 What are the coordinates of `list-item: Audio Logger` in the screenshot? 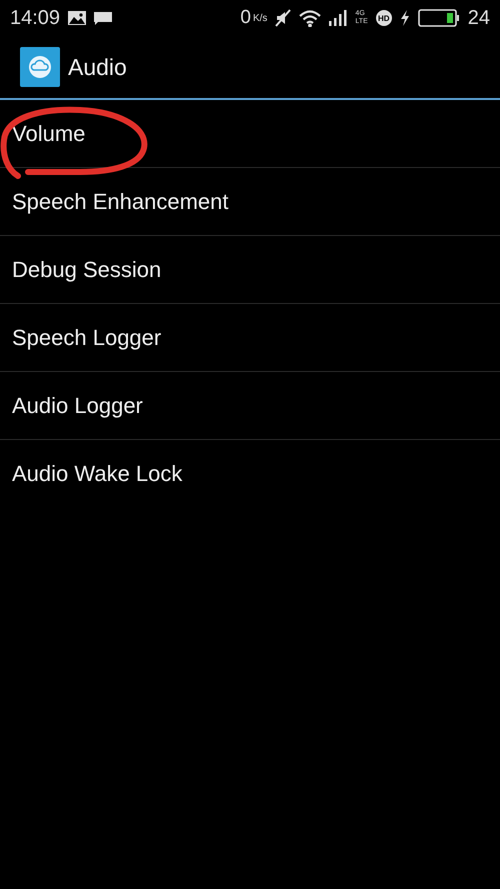 It's located at (77, 405).